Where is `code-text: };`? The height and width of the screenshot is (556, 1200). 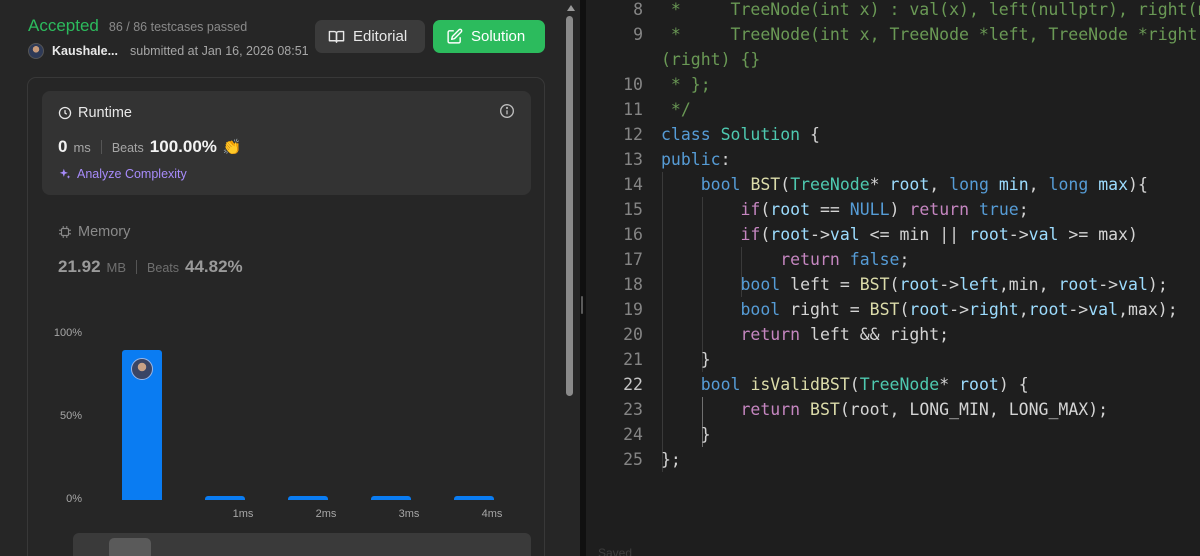 code-text: }; is located at coordinates (671, 459).